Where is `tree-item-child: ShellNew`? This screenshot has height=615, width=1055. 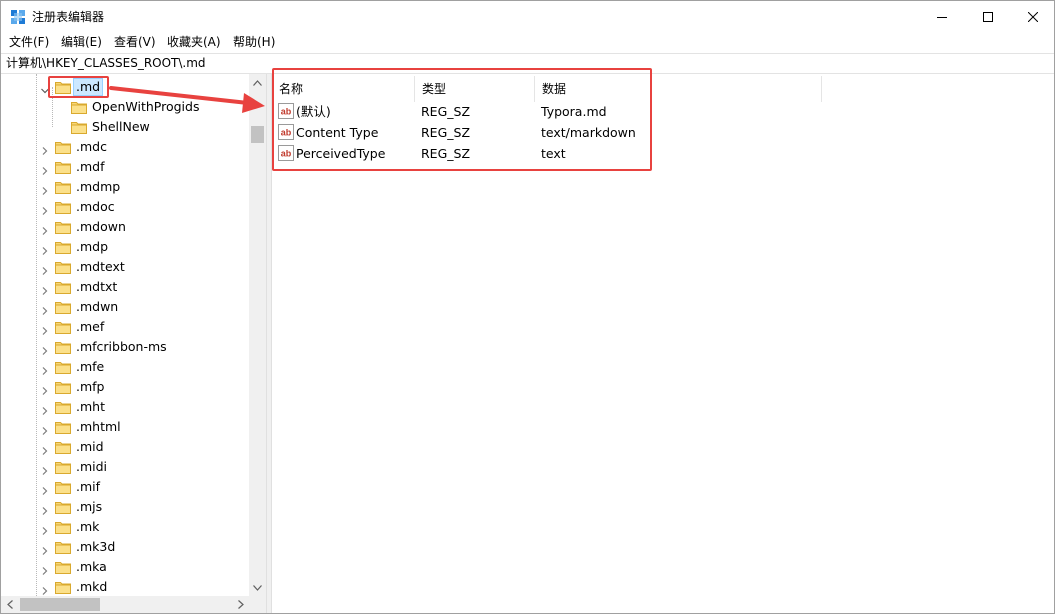
tree-item-child: ShellNew is located at coordinates (125, 127).